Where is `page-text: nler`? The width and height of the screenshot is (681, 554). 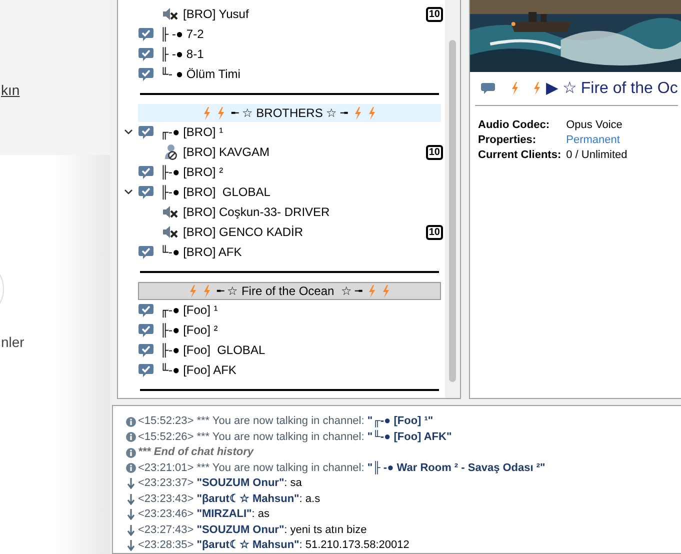
page-text: nler is located at coordinates (13, 342).